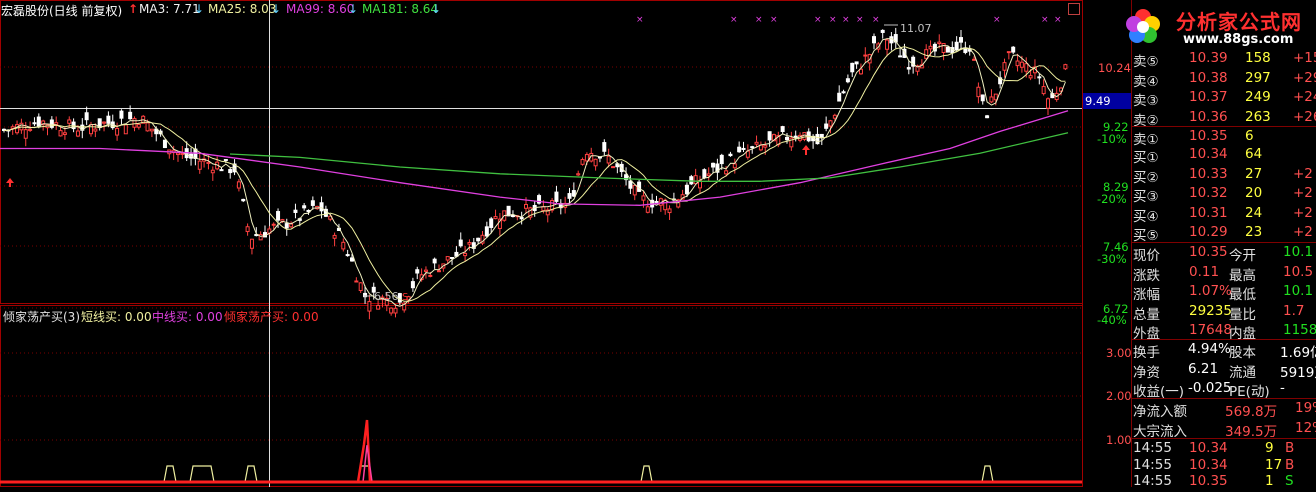 This screenshot has height=492, width=1316. What do you see at coordinates (1146, 314) in the screenshot?
I see `stat-label: 总量` at bounding box center [1146, 314].